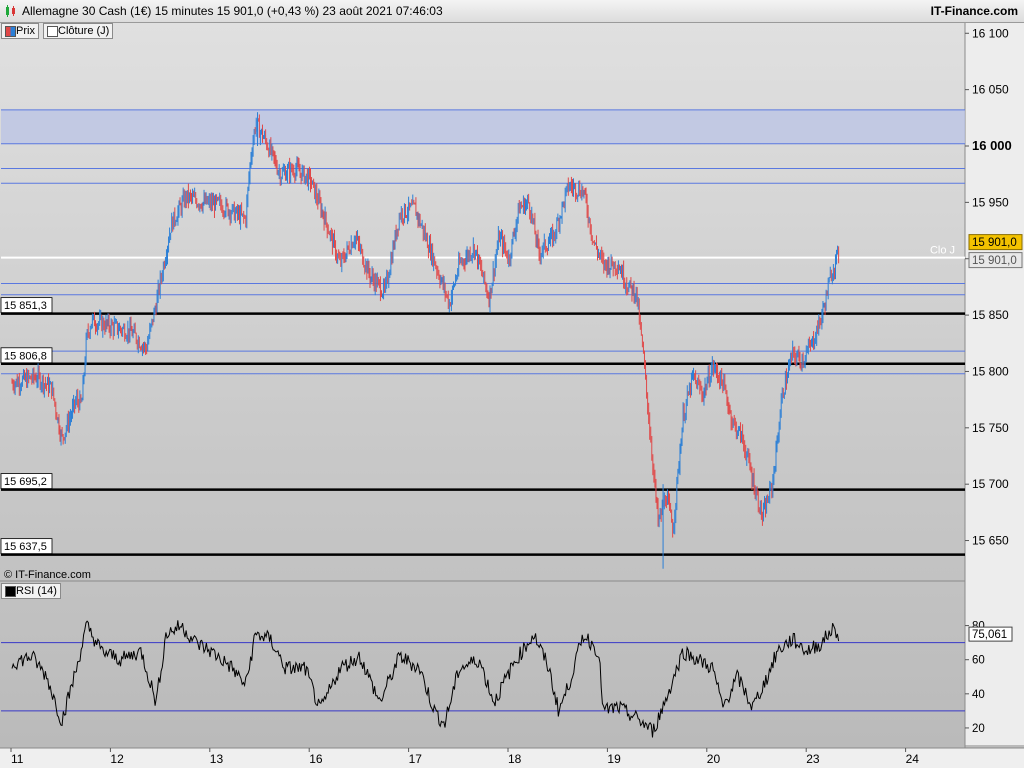 Image resolution: width=1024 pixels, height=768 pixels. I want to click on rsi-swatch, so click(10, 591).